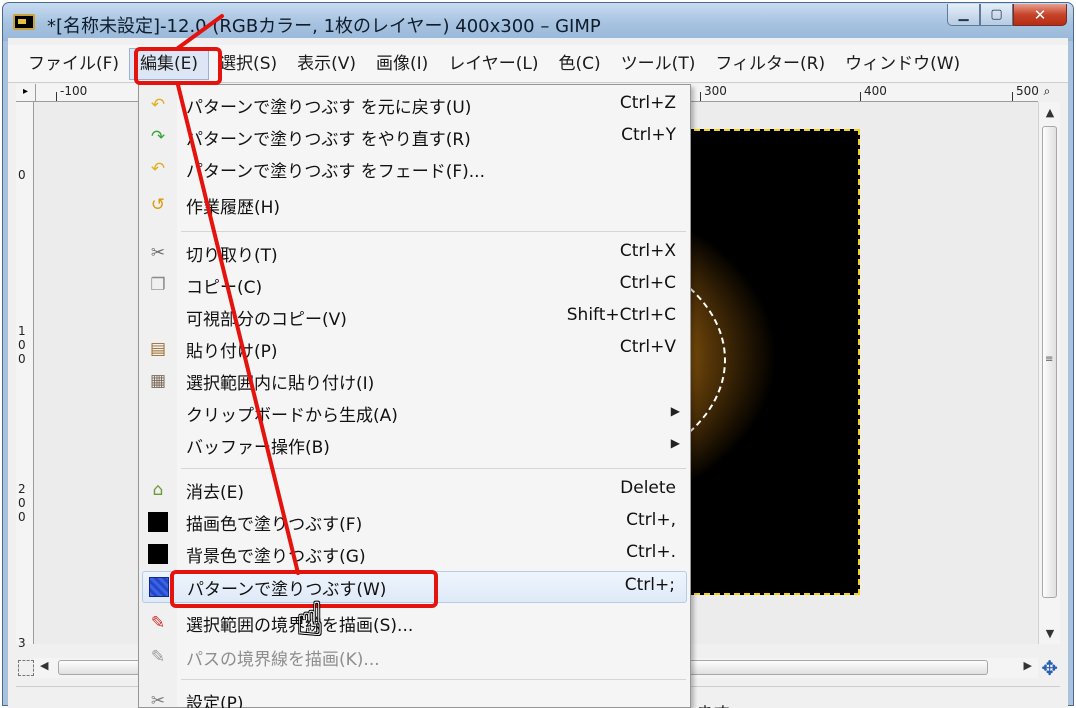 This screenshot has height=708, width=1076. I want to click on ruler-label: -100, so click(74, 91).